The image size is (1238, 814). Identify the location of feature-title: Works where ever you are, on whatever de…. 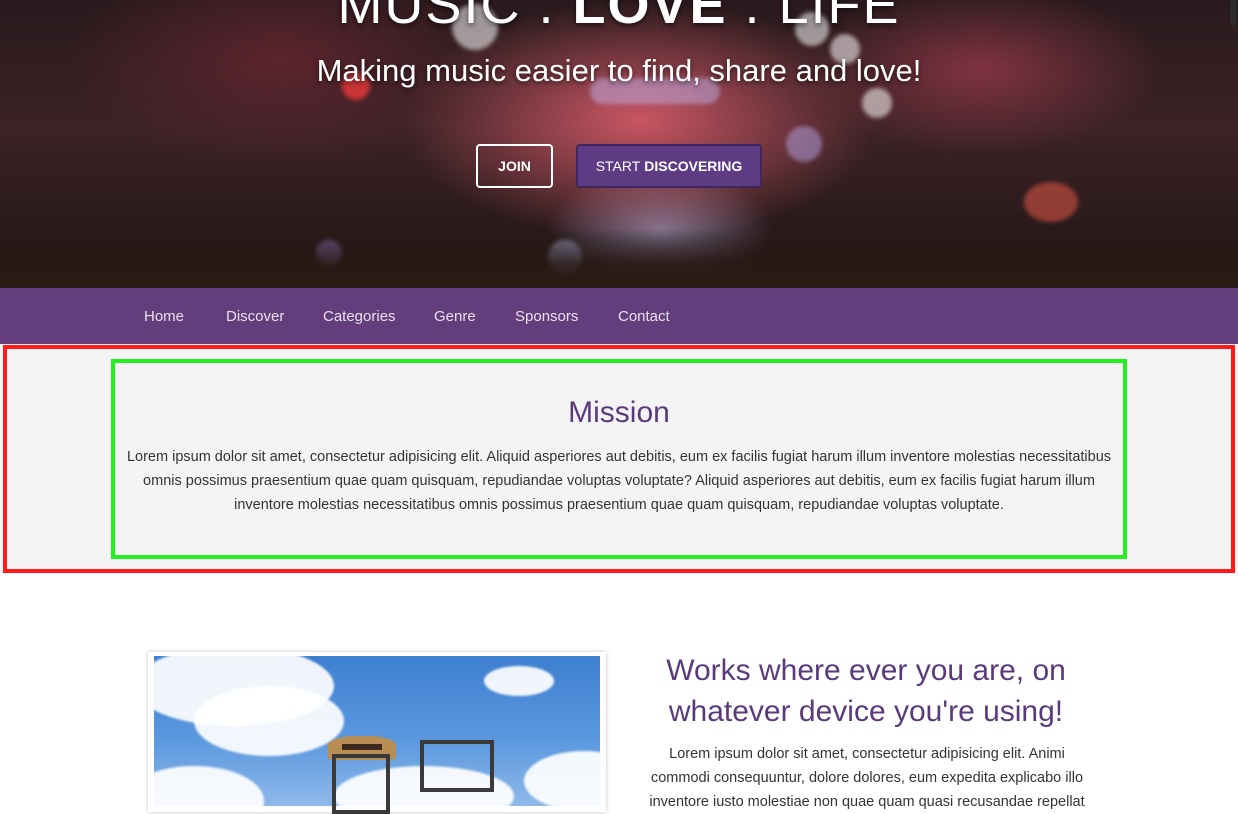
(866, 691).